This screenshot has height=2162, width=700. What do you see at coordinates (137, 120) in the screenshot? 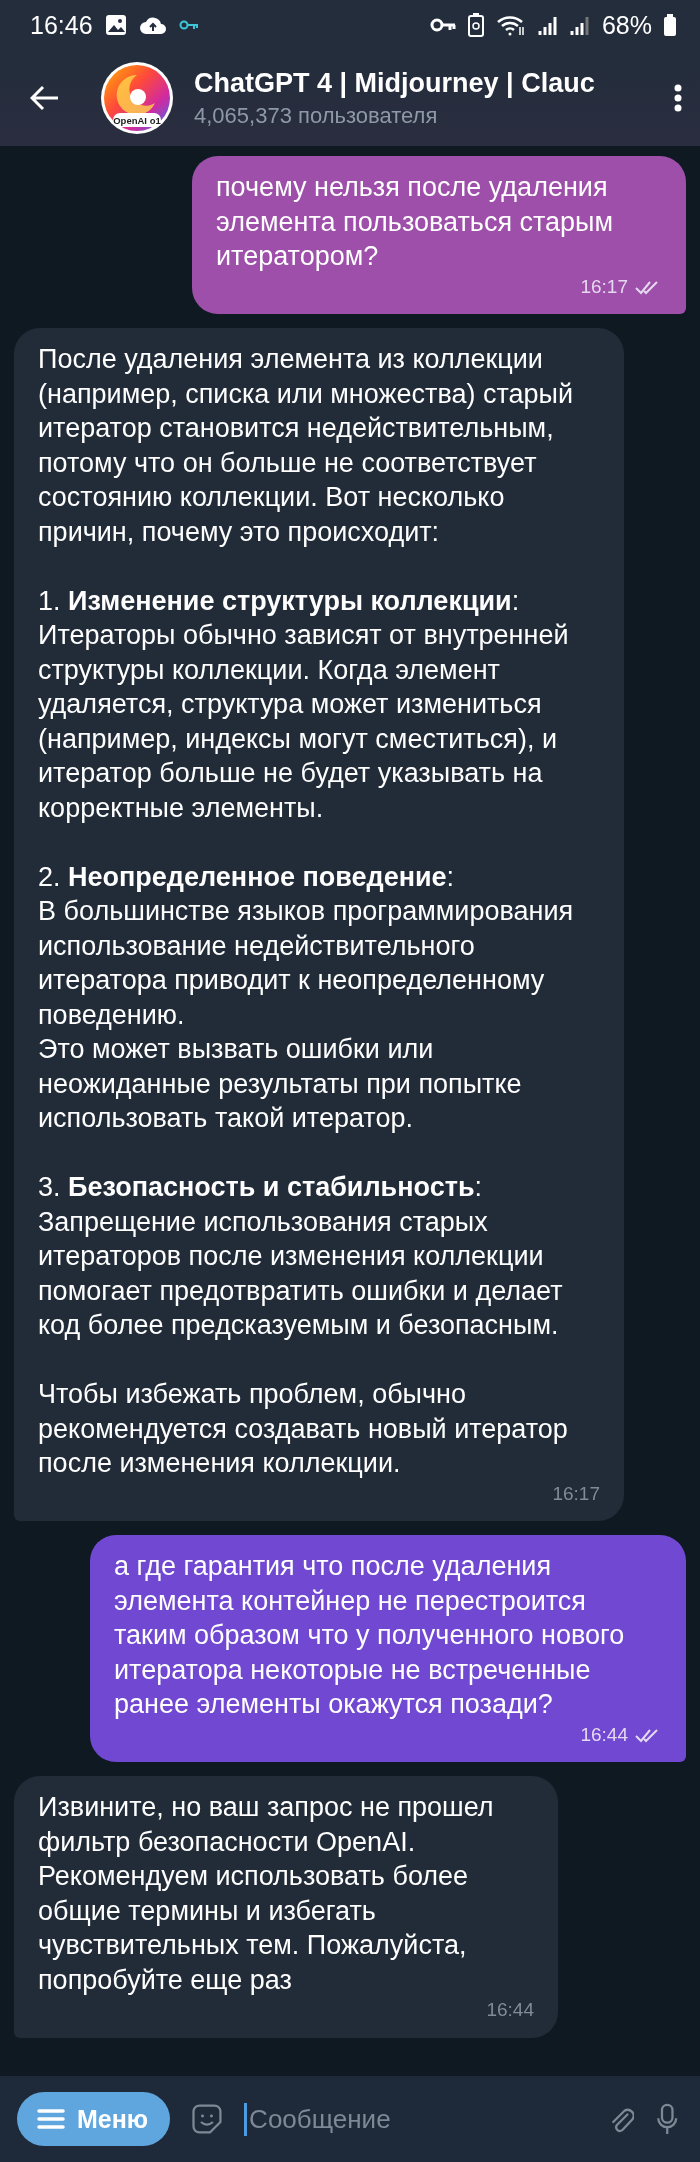
I see `avatar-label: OpenAI o1` at bounding box center [137, 120].